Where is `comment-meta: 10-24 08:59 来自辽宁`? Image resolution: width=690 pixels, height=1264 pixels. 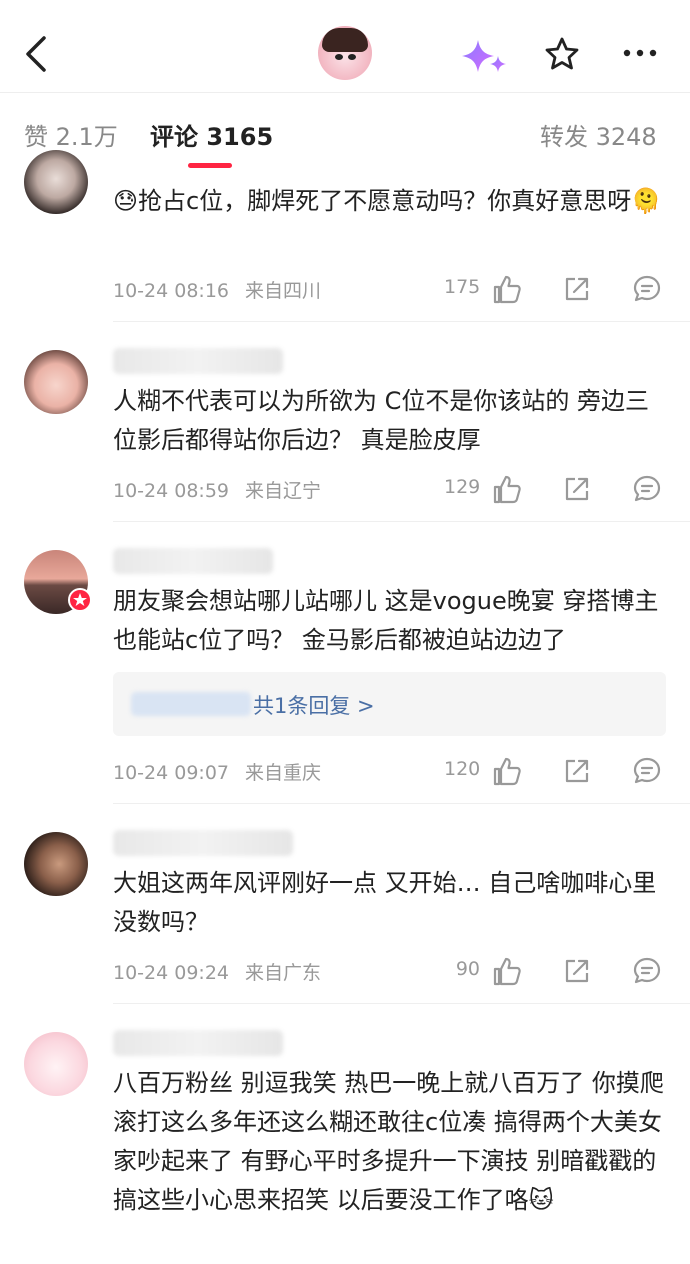
comment-meta: 10-24 08:59 来自辽宁 is located at coordinates (217, 489).